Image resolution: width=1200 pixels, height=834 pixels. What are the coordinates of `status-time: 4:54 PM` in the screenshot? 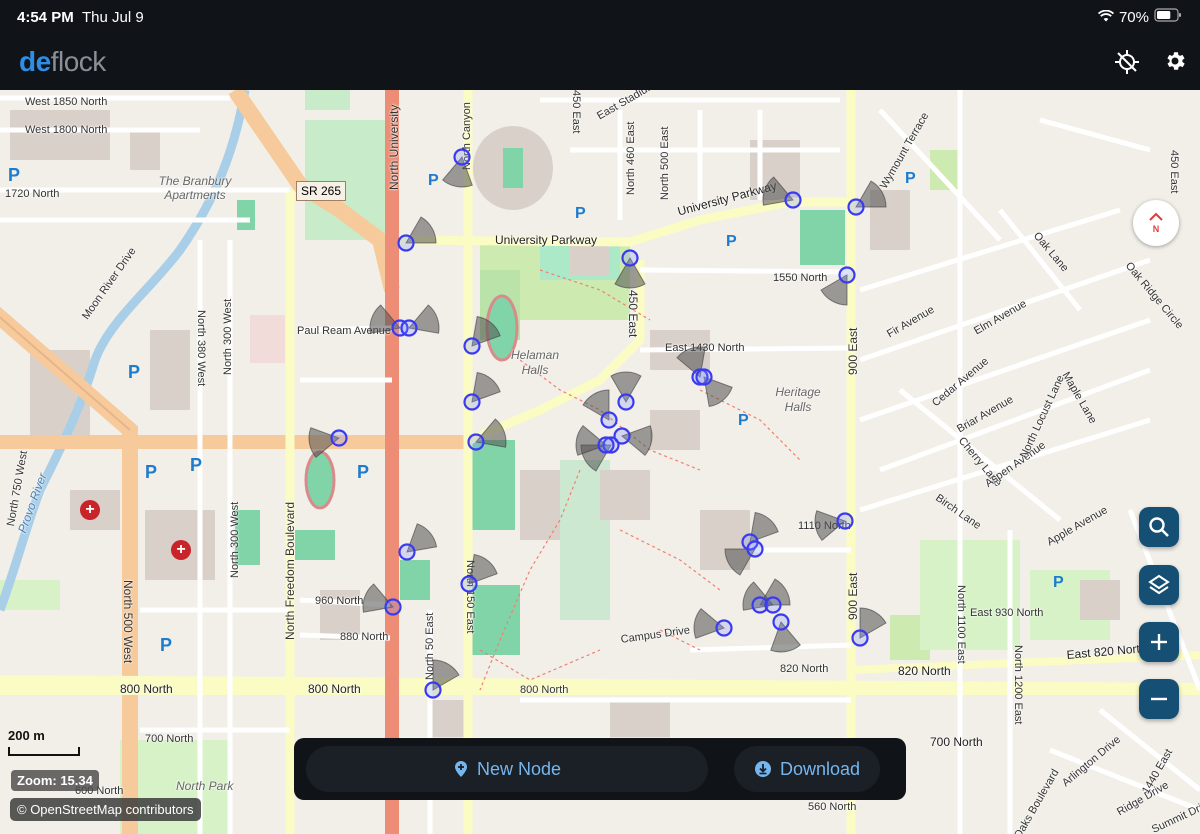 It's located at (45, 17).